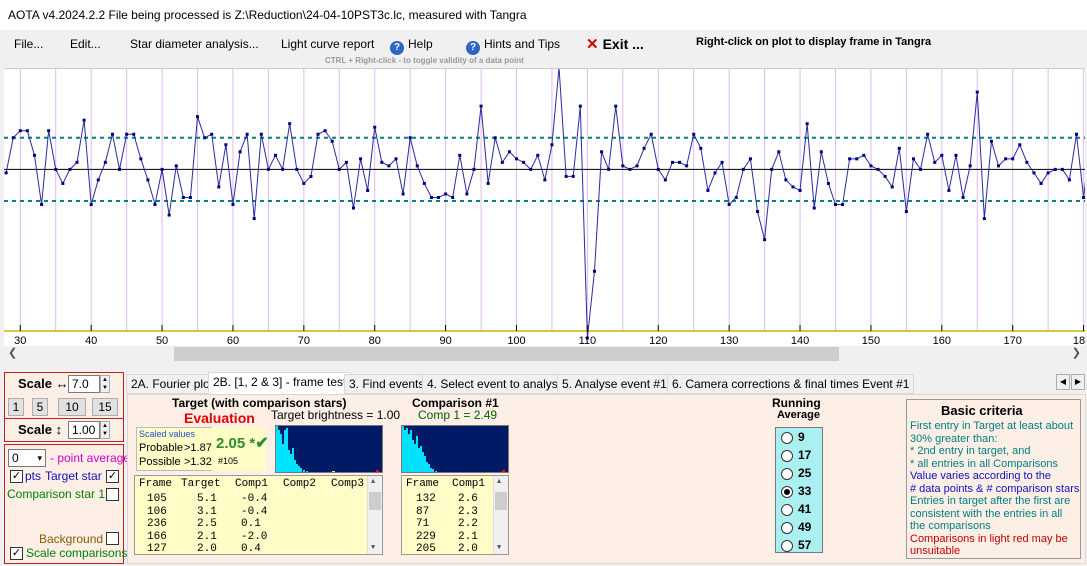 The height and width of the screenshot is (566, 1087). Describe the element at coordinates (500, 515) in the screenshot. I see `comparison-table-scrollbar: ▲ ▼` at that location.